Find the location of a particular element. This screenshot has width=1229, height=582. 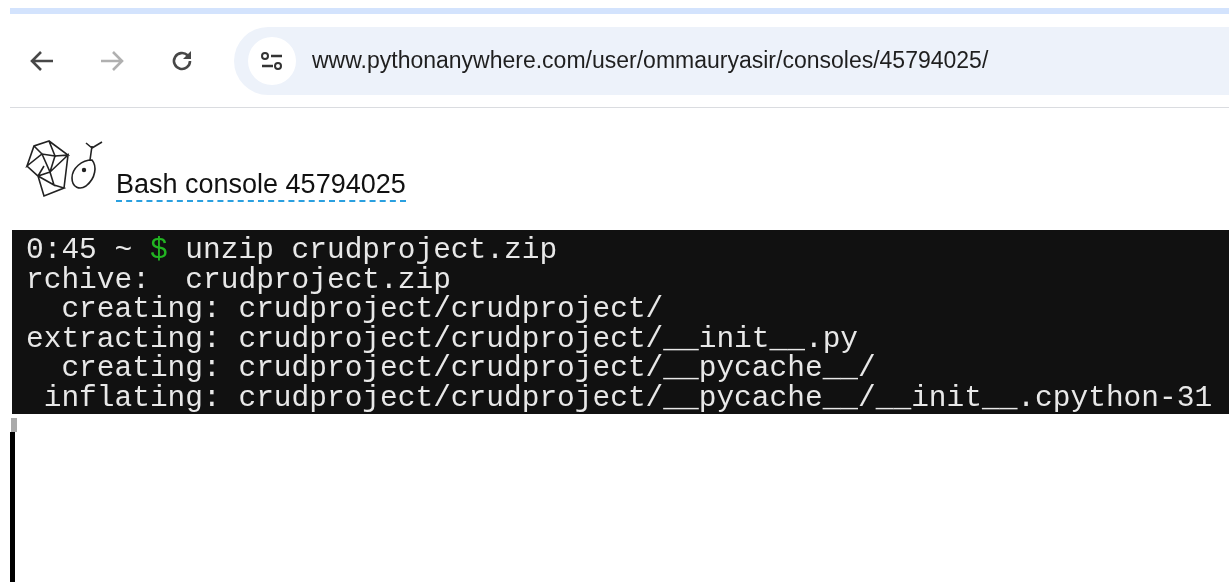

output-line: extracting: crudproject/crudproject/__init__.py is located at coordinates (442, 339).